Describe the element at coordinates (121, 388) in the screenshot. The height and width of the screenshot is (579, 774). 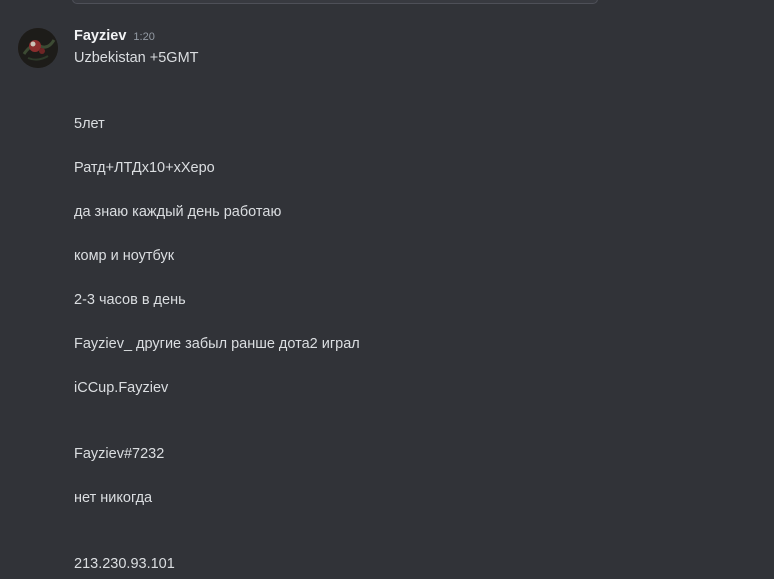
I see `message-line: iCCup.Fayziev` at that location.